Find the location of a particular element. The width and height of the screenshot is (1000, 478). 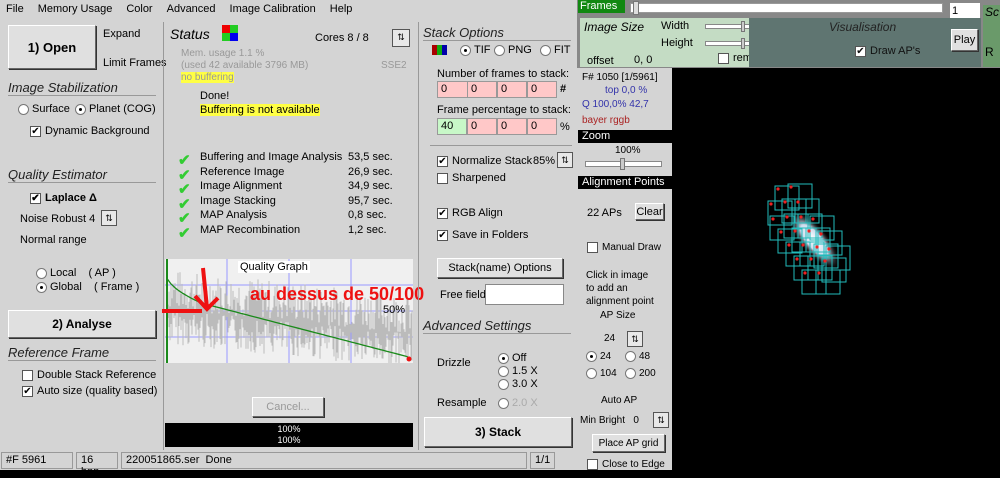

double-stack-checkbox: Double Stack Reference is located at coordinates (89, 375).